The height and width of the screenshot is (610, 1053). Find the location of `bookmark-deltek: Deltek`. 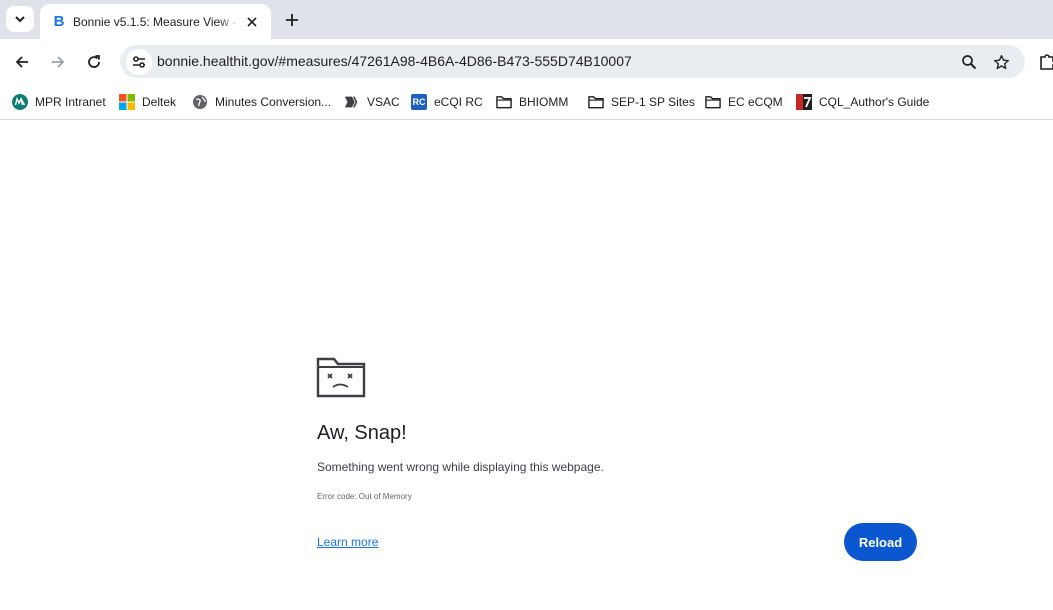

bookmark-deltek: Deltek is located at coordinates (147, 102).